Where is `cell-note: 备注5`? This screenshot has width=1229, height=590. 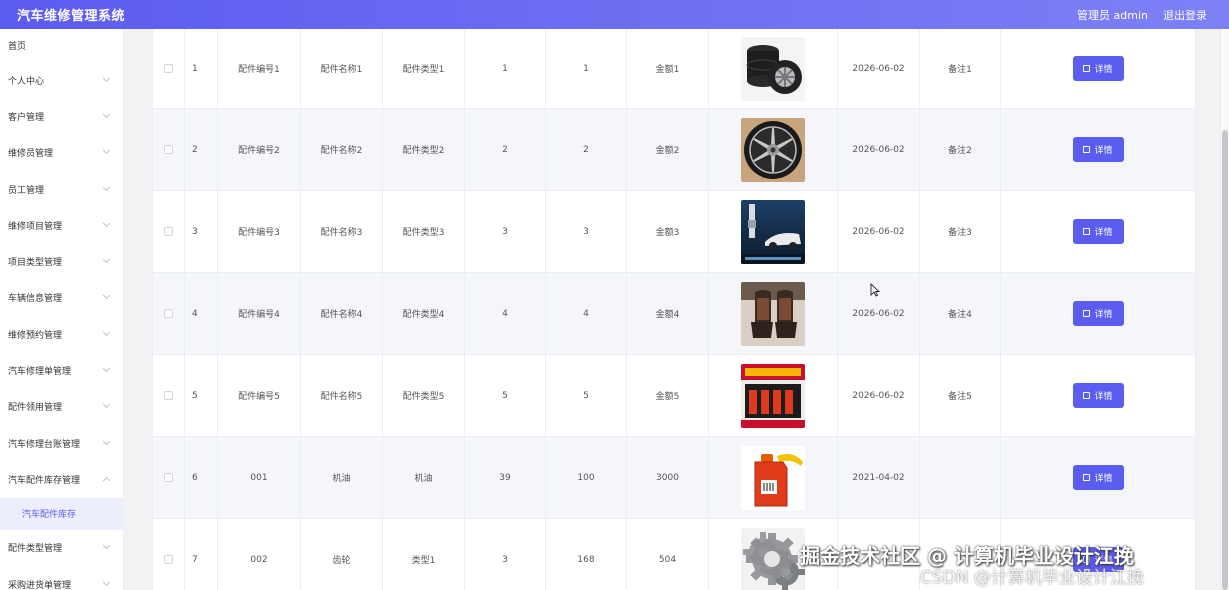 cell-note: 备注5 is located at coordinates (960, 395).